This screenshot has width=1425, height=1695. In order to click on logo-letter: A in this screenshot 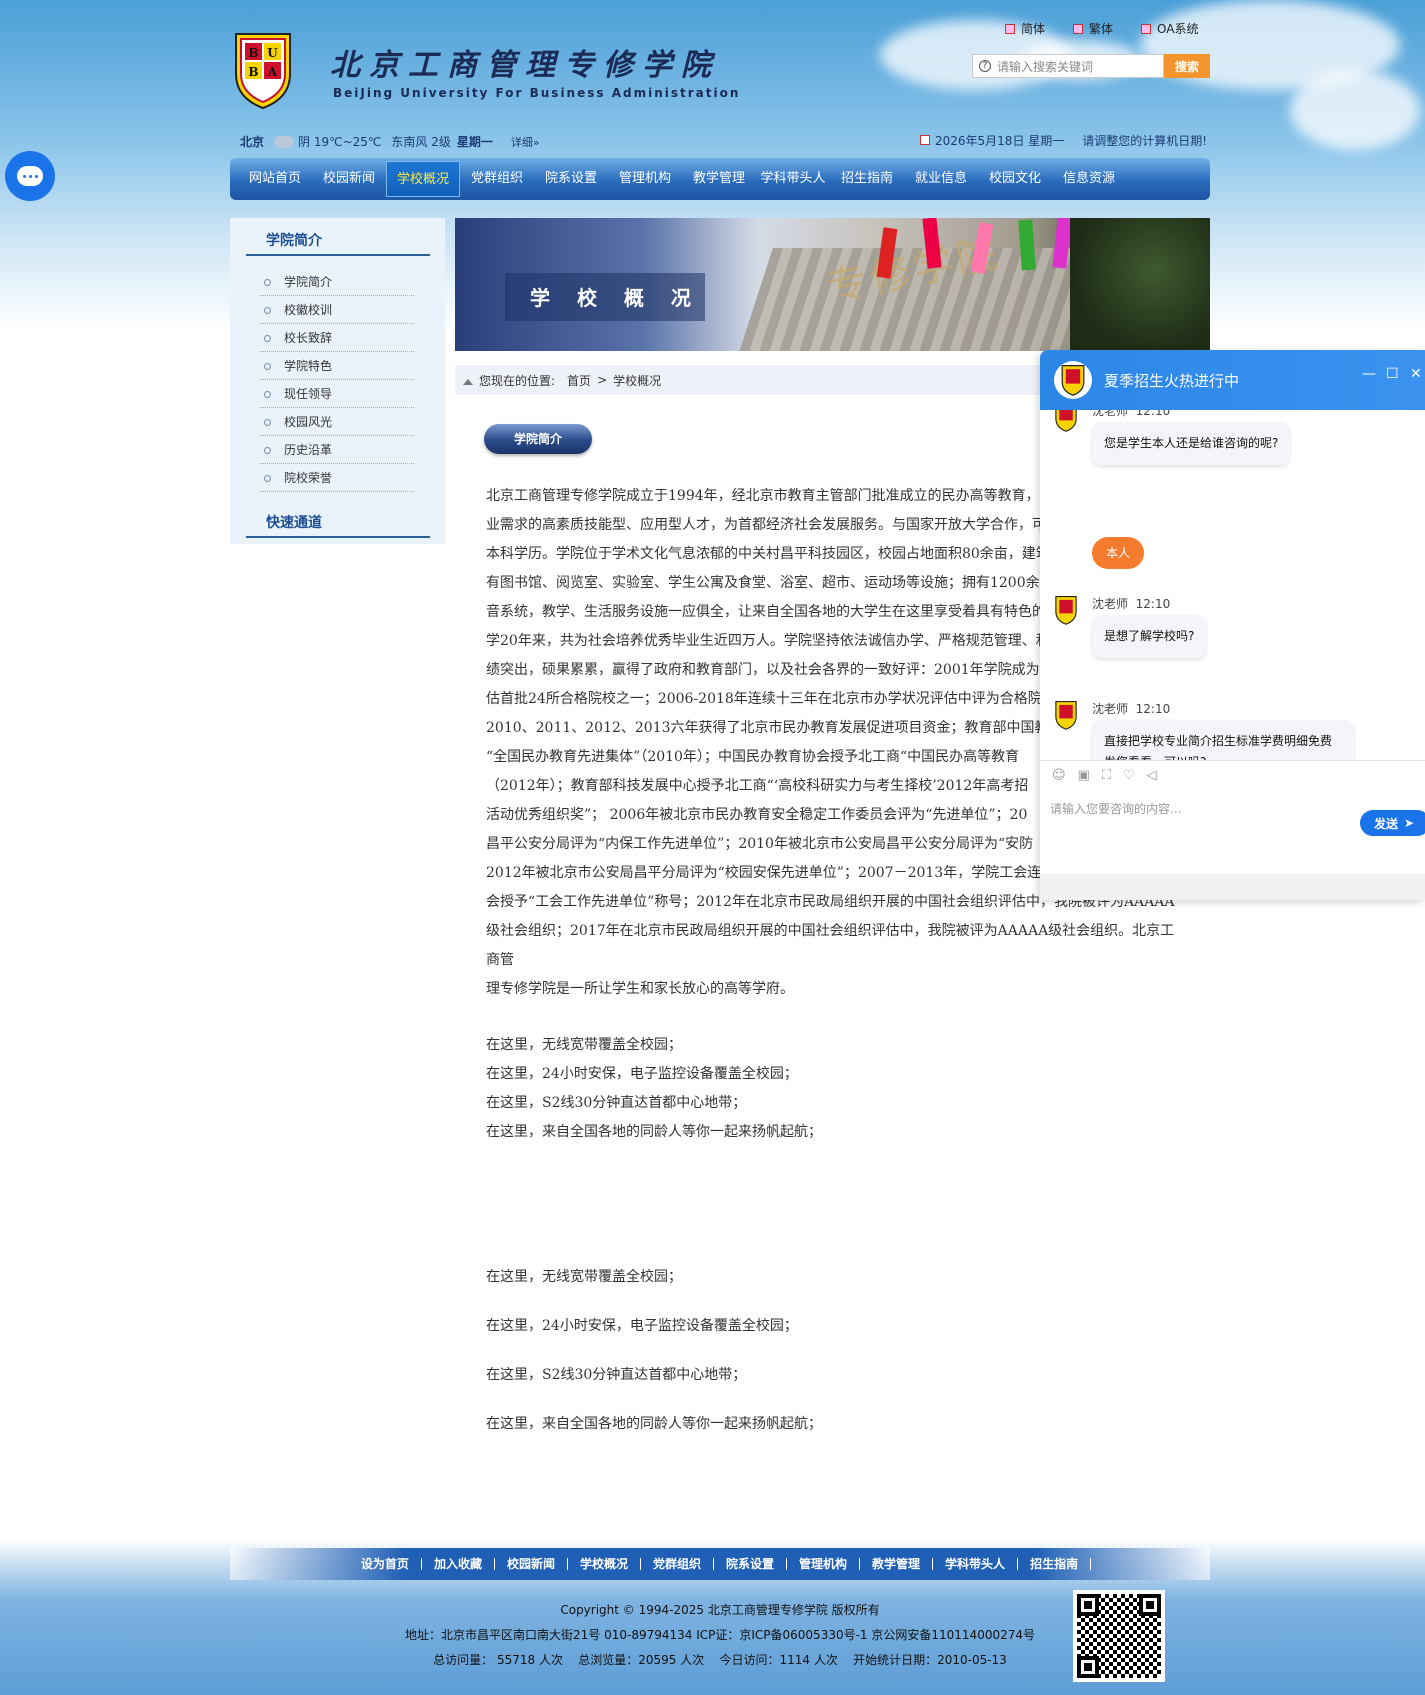, I will do `click(272, 72)`.